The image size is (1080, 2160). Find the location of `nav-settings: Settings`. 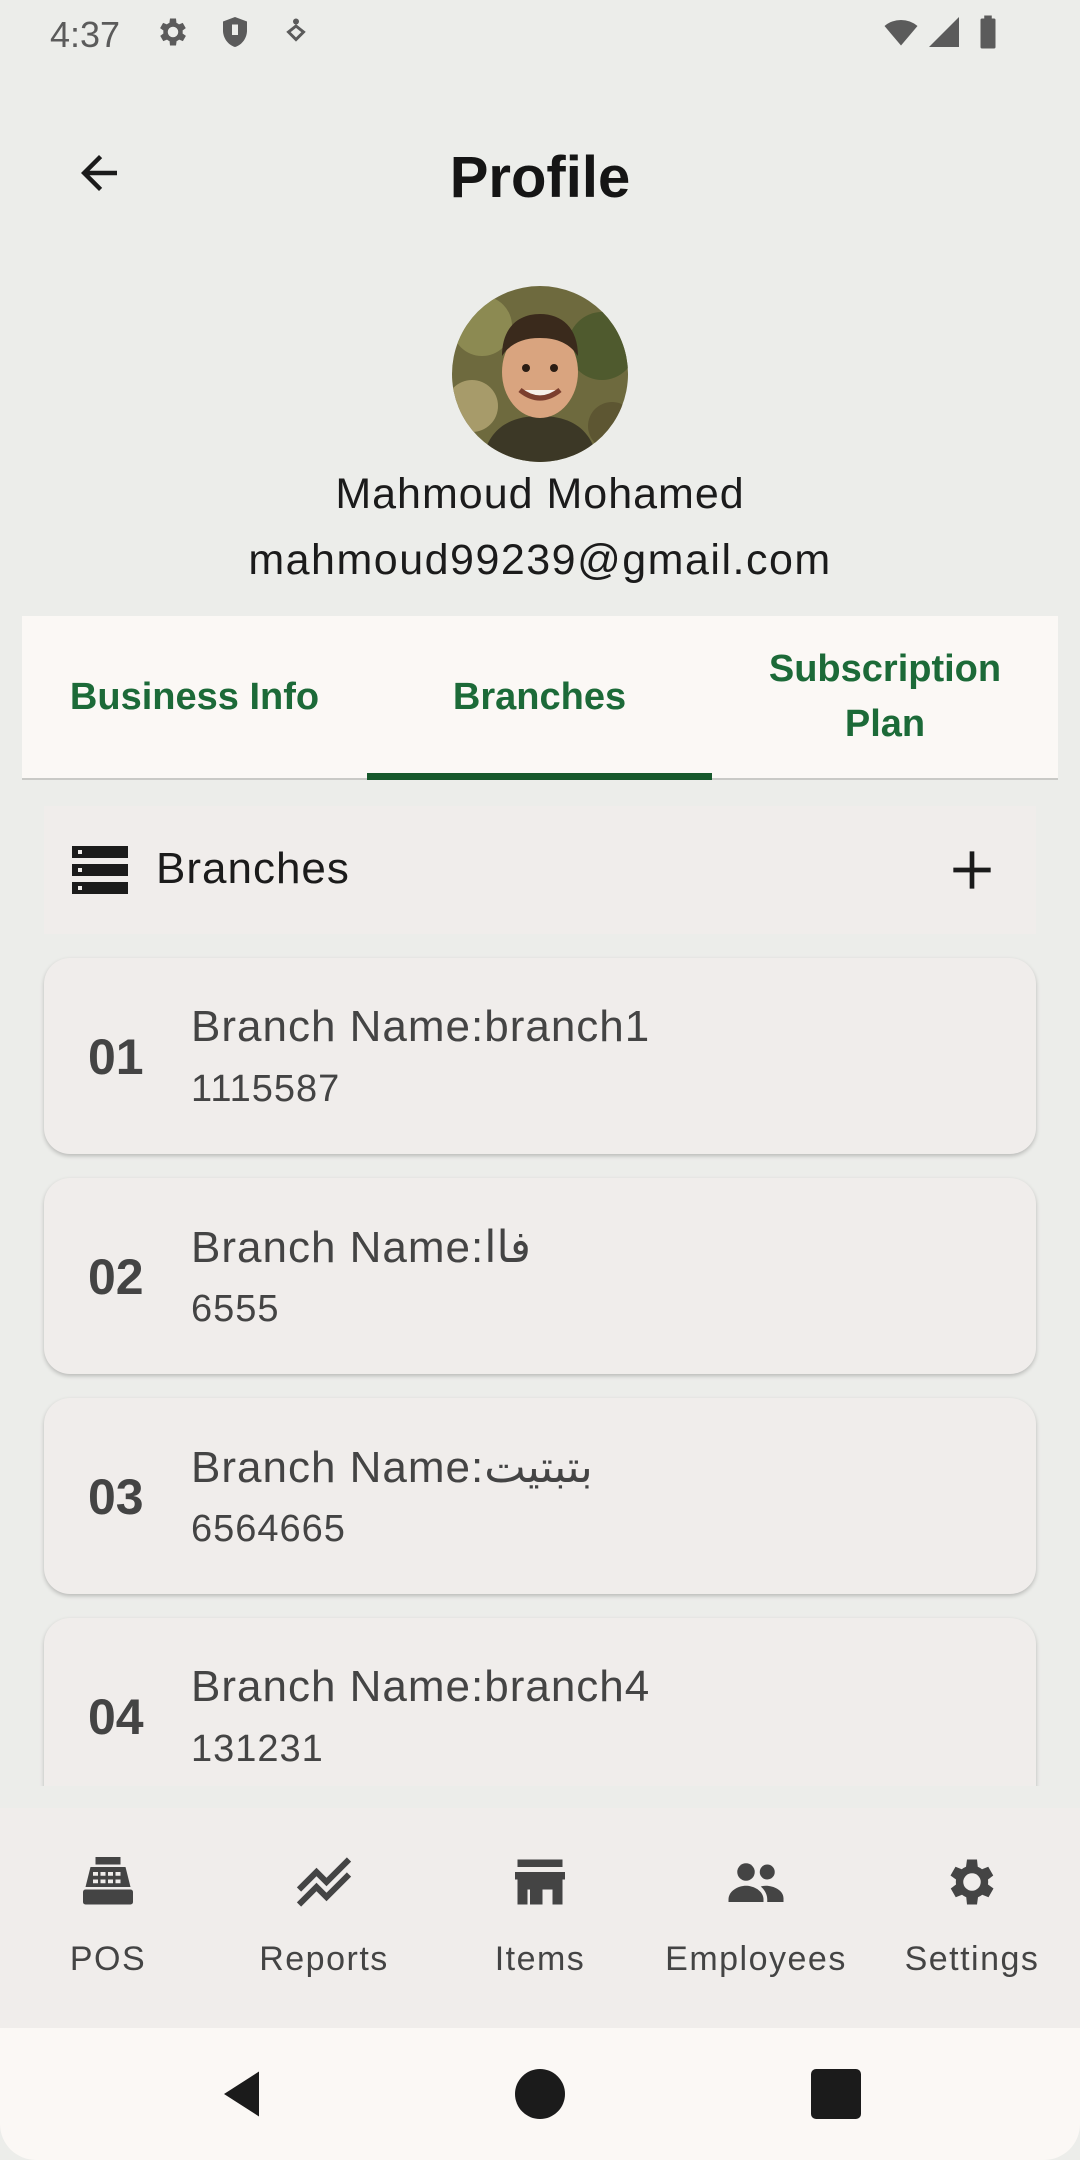

nav-settings: Settings is located at coordinates (972, 1918).